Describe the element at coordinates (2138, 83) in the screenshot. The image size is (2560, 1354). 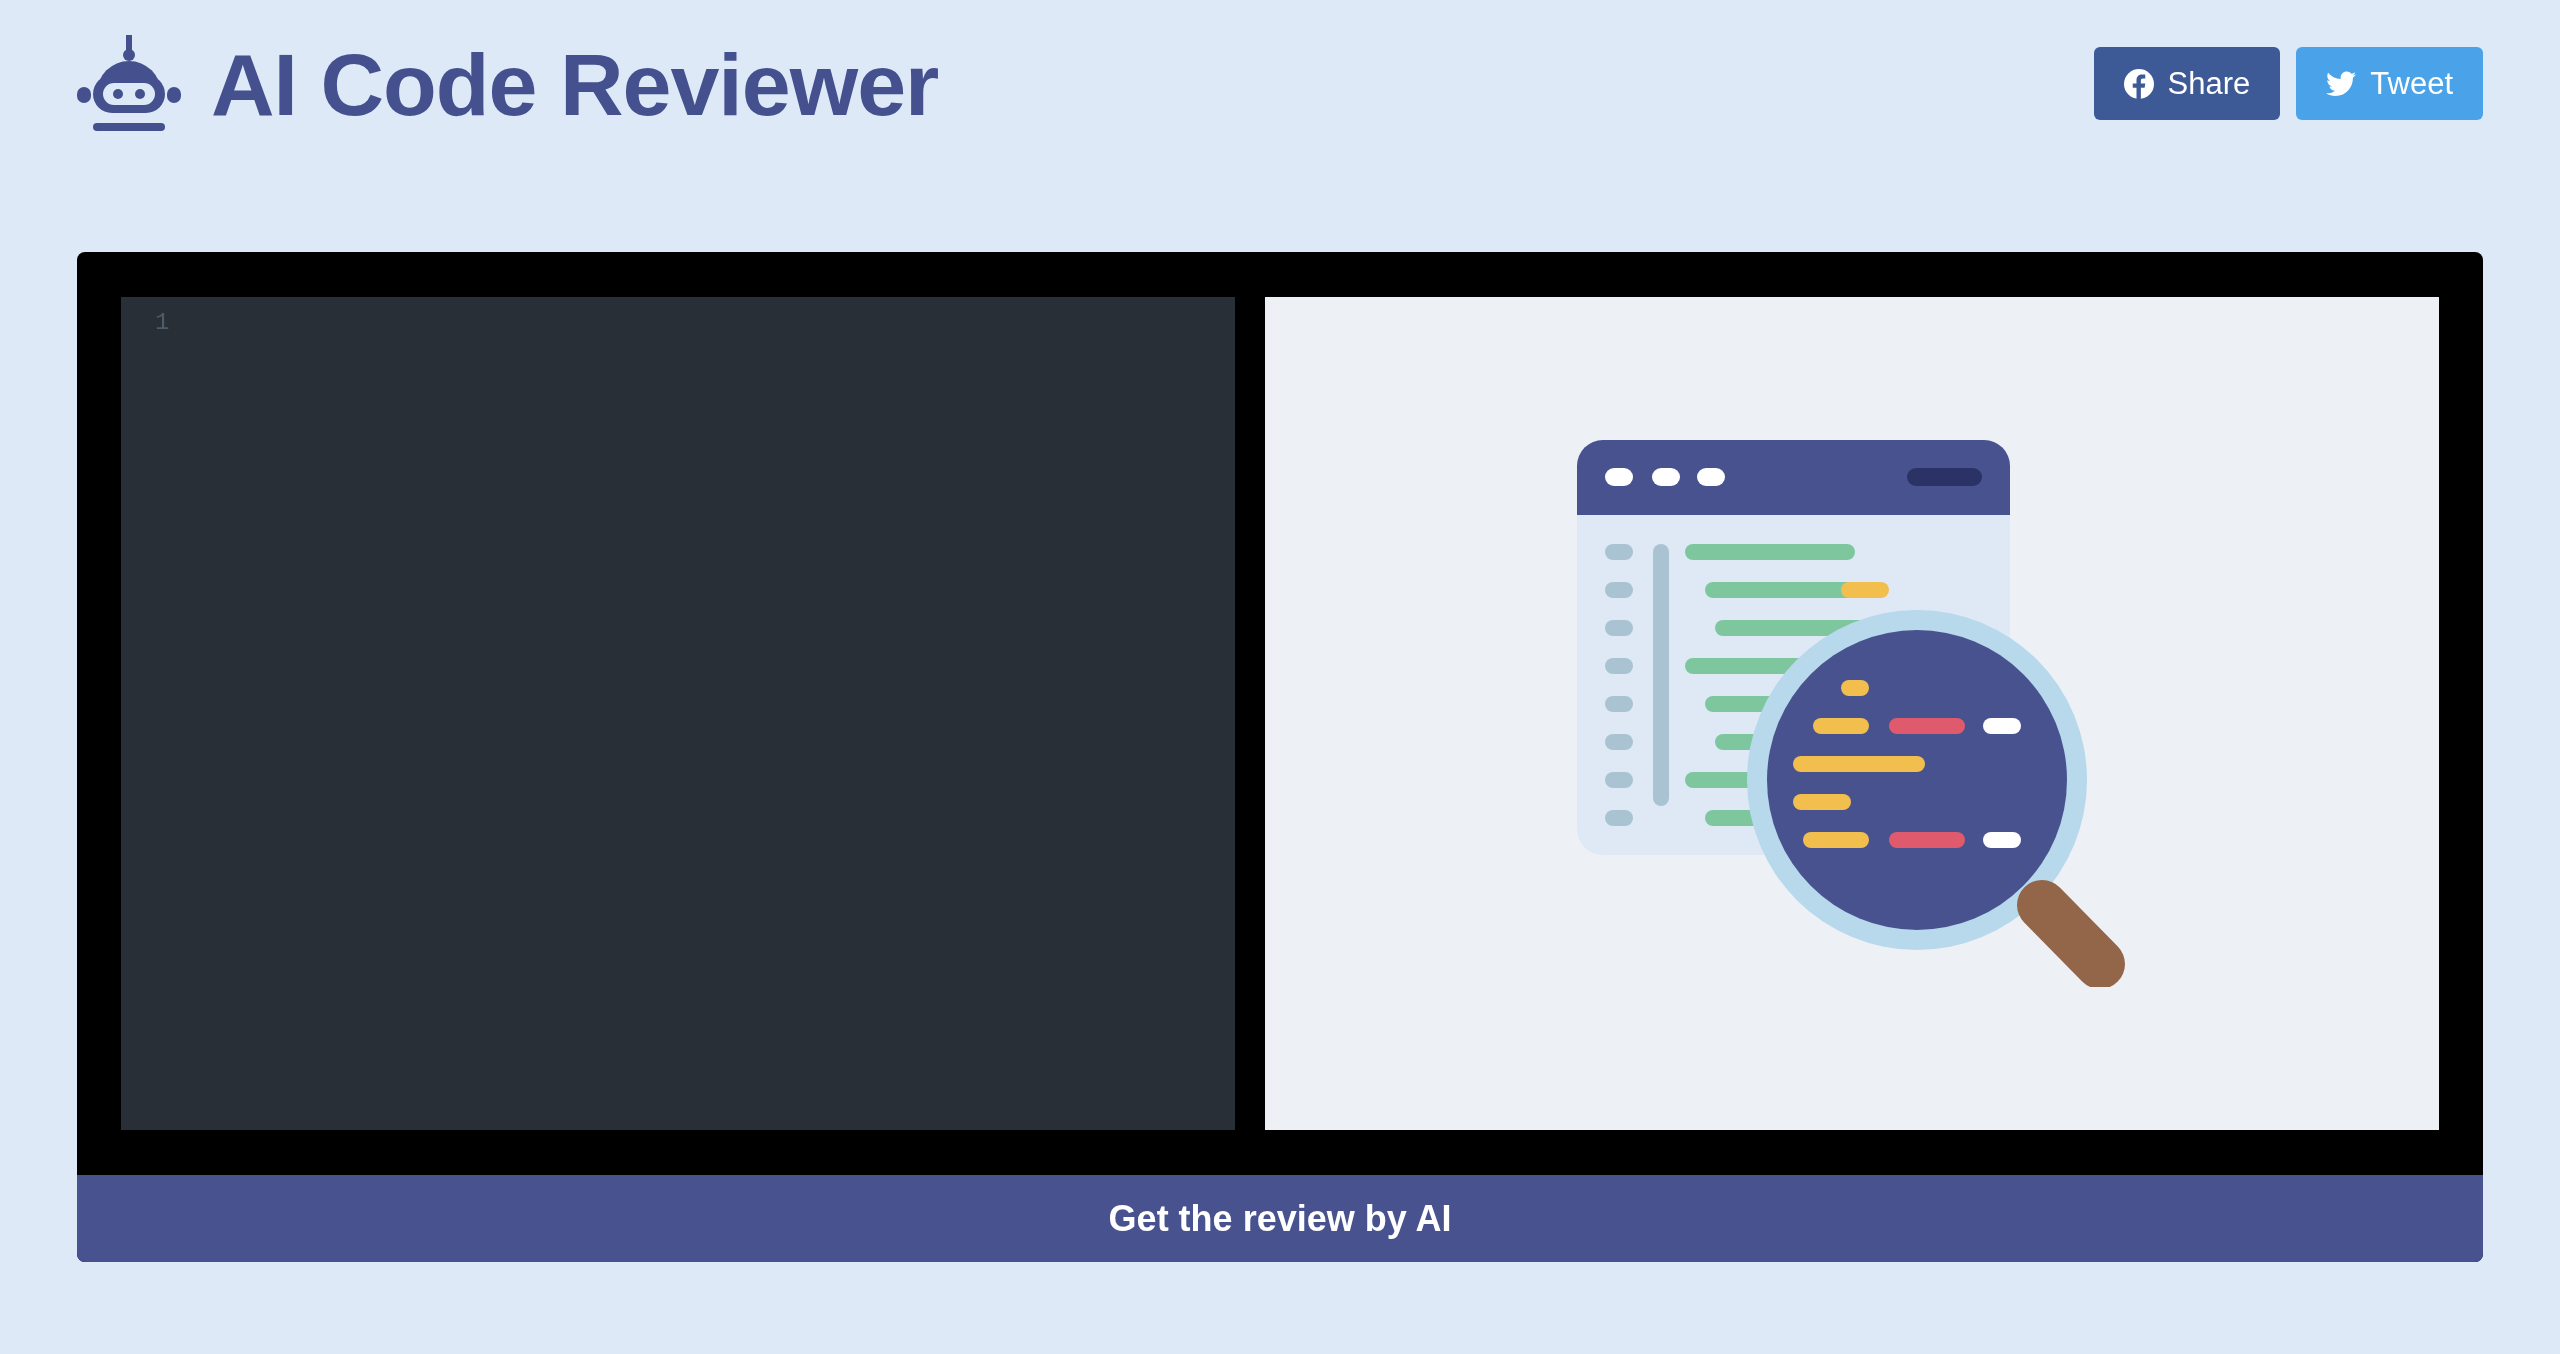
I see `facebook-icon` at that location.